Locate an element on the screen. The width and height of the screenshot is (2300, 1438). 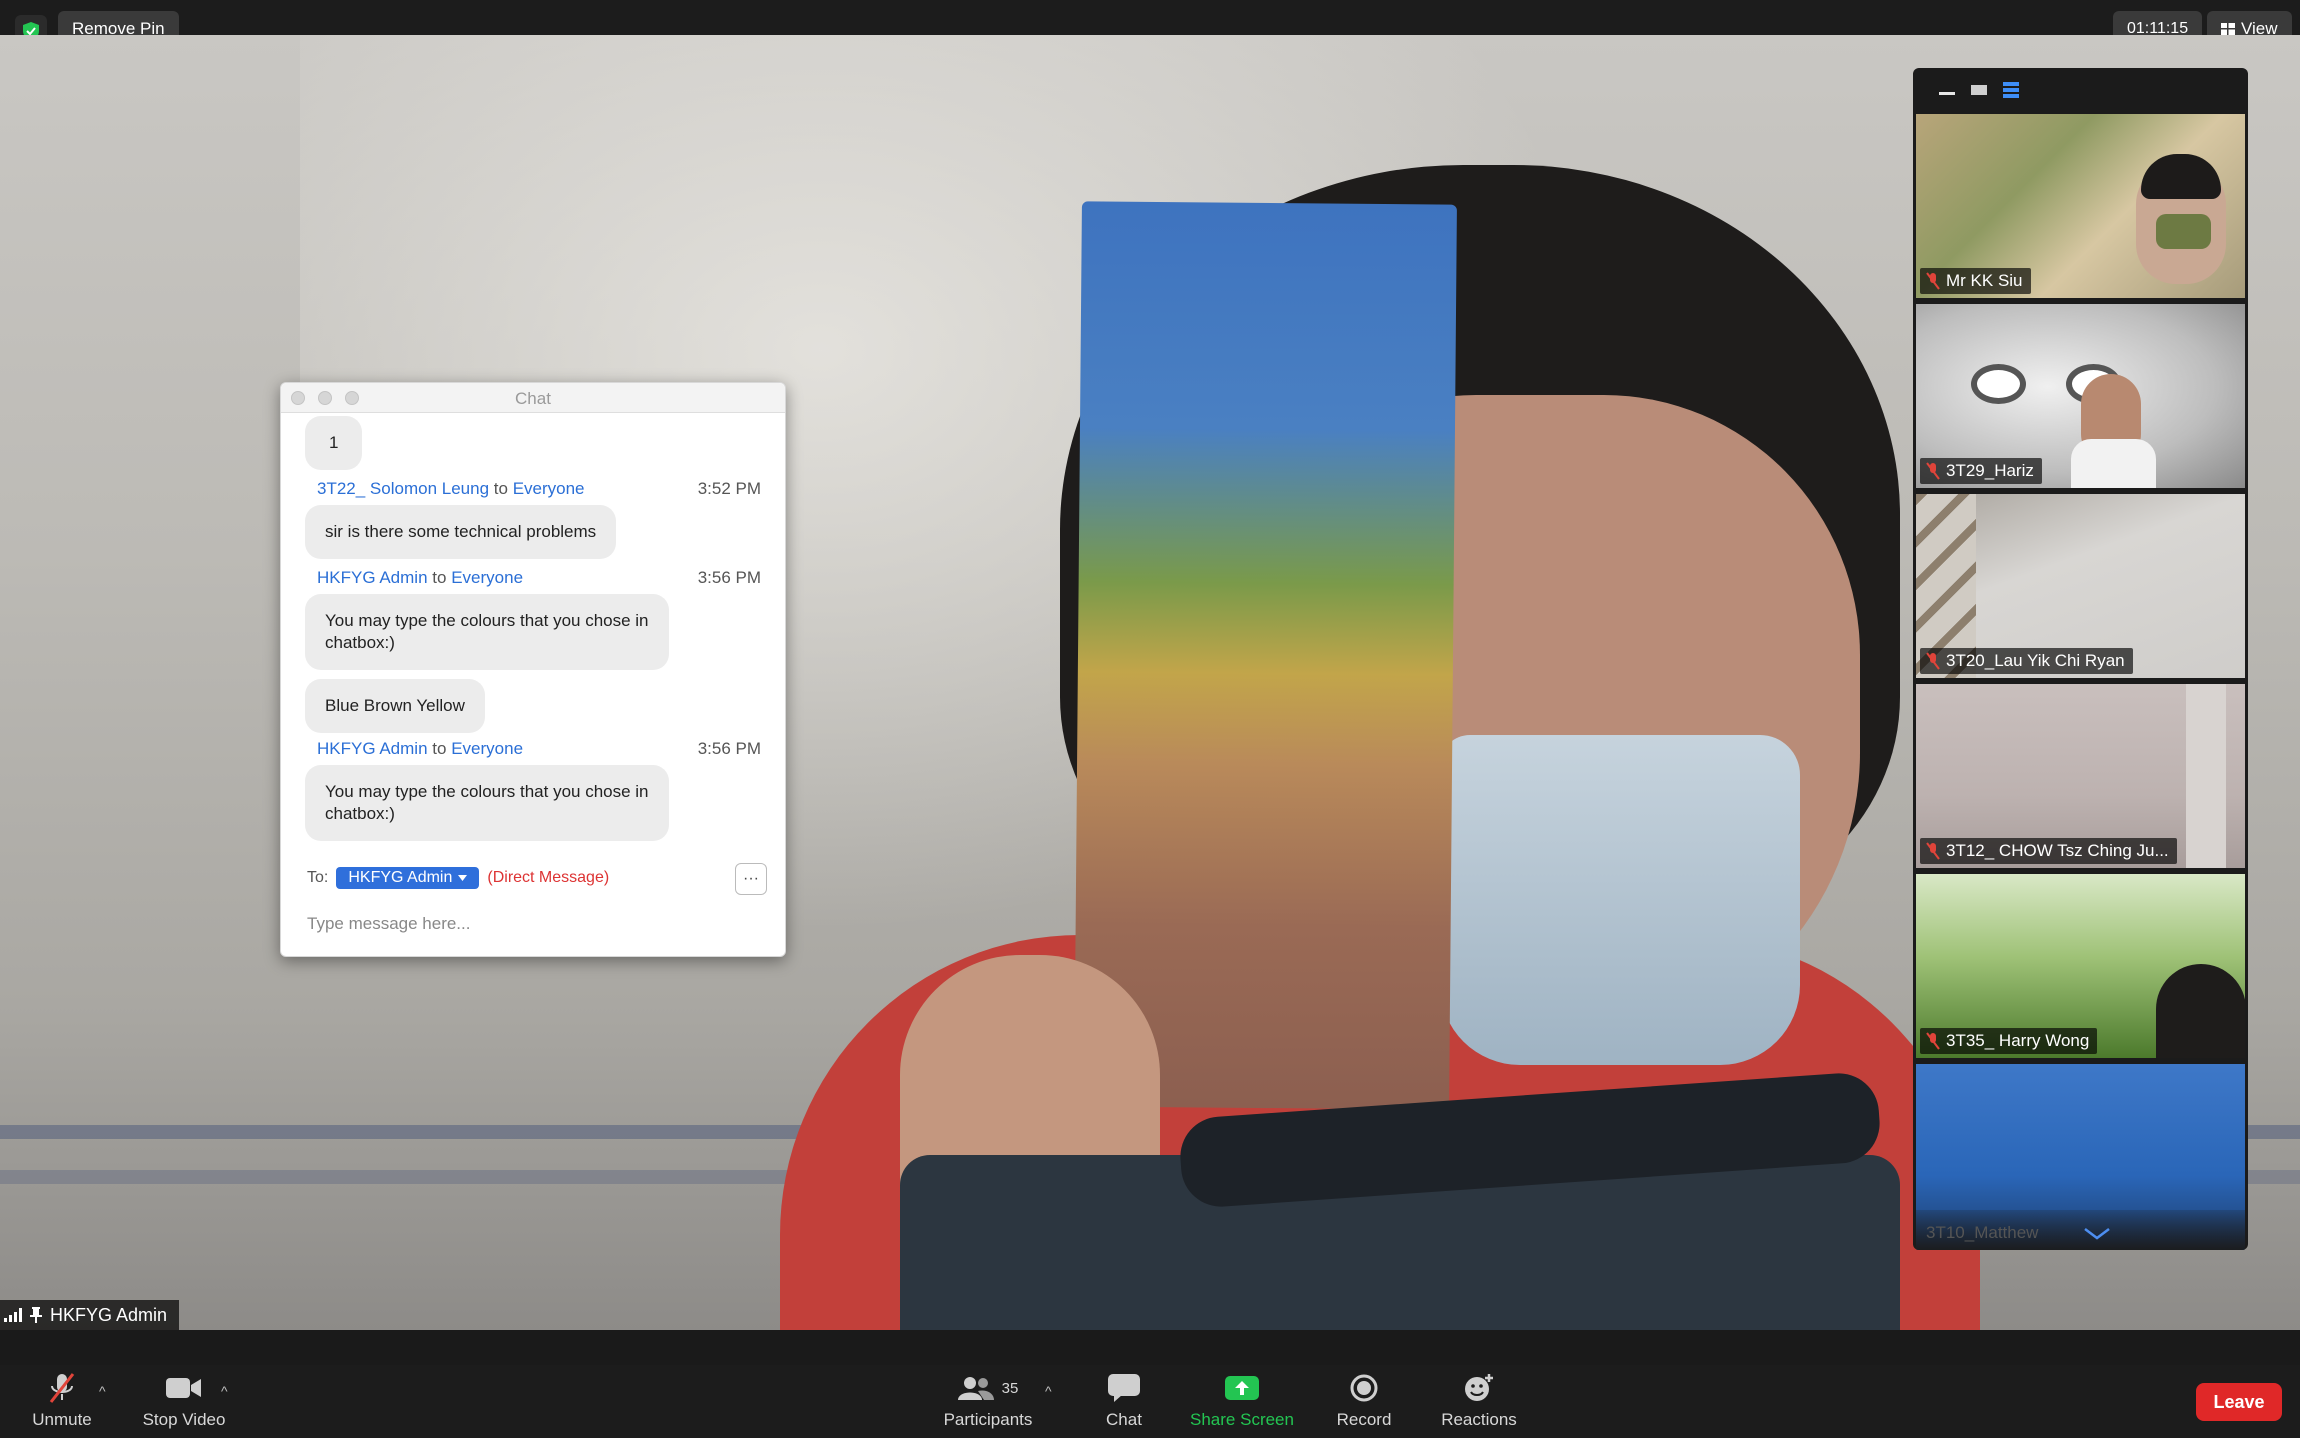
participants-options-caret-icon: ^ is located at coordinates (1048, 1391).